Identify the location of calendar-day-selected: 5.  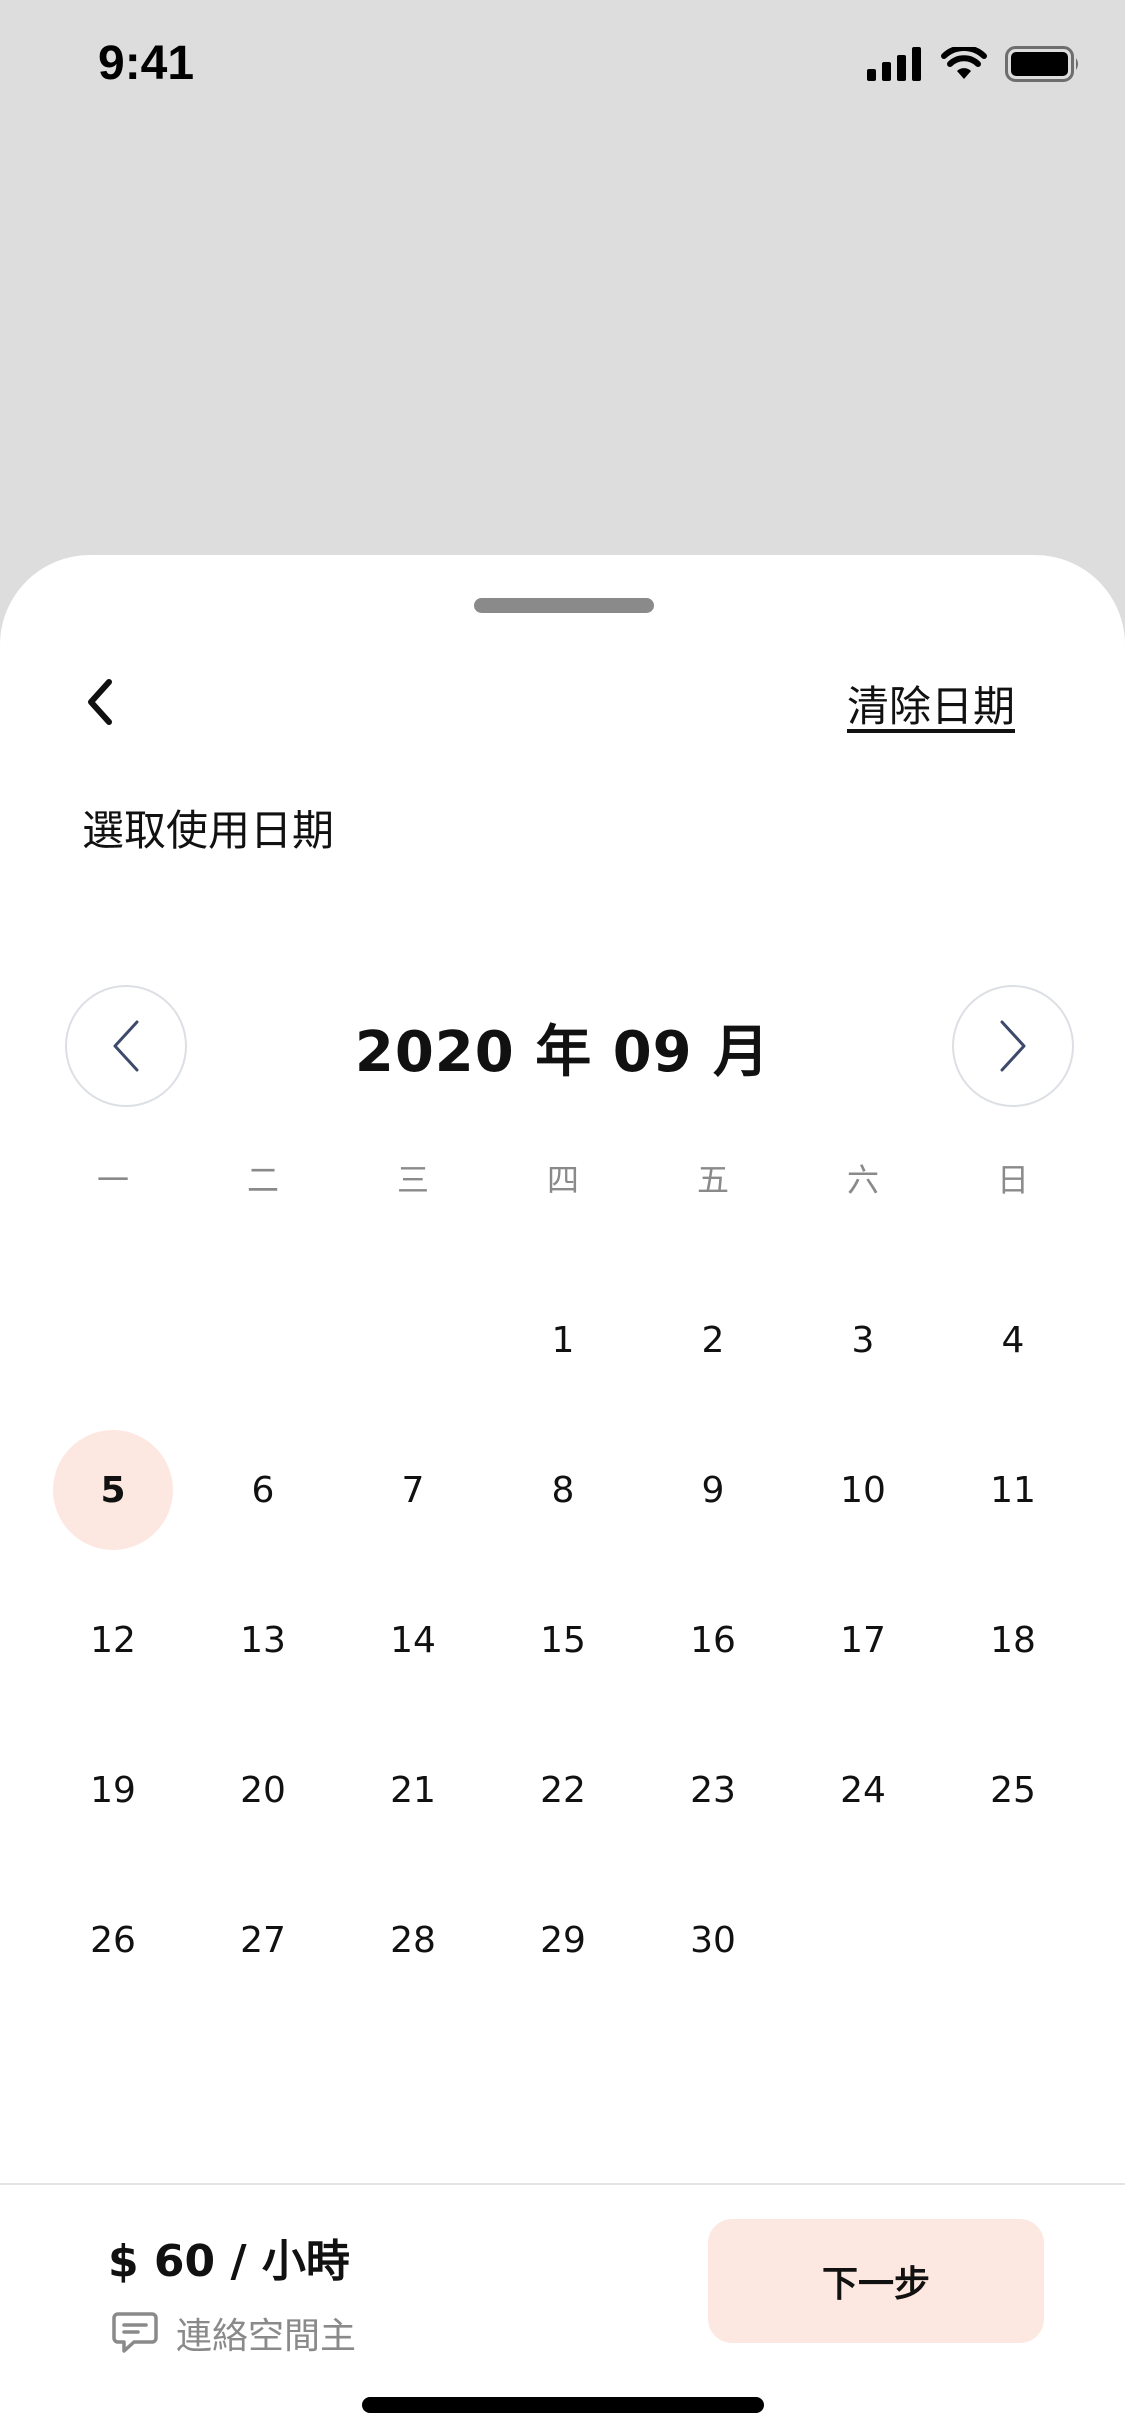
(113, 1490).